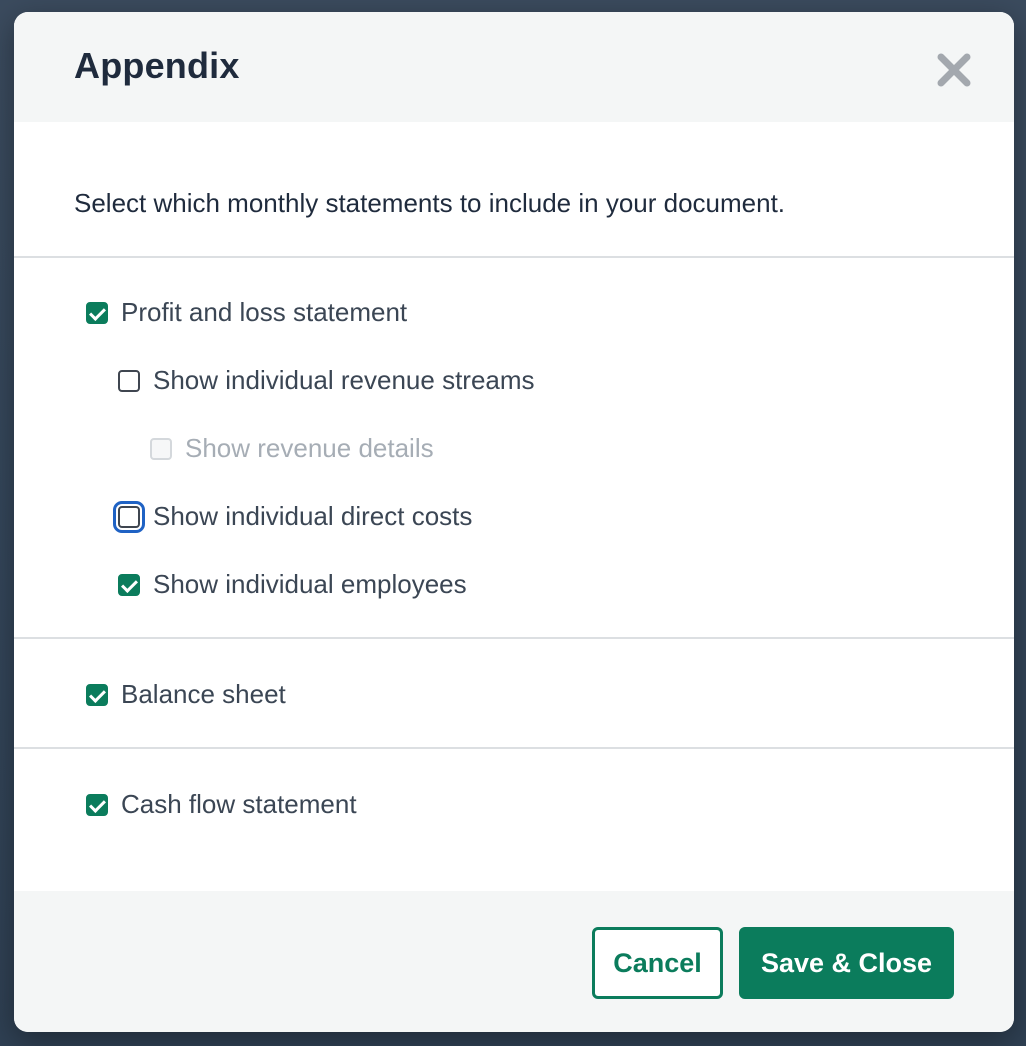 The width and height of the screenshot is (1026, 1046). What do you see at coordinates (97, 312) in the screenshot?
I see `checkbox-profit-loss` at bounding box center [97, 312].